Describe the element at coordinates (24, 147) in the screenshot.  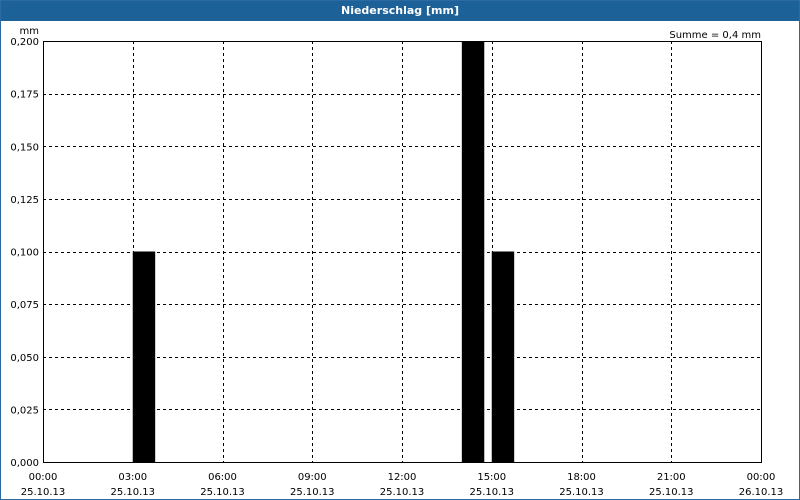
I see `y-tick-label: 0,150` at that location.